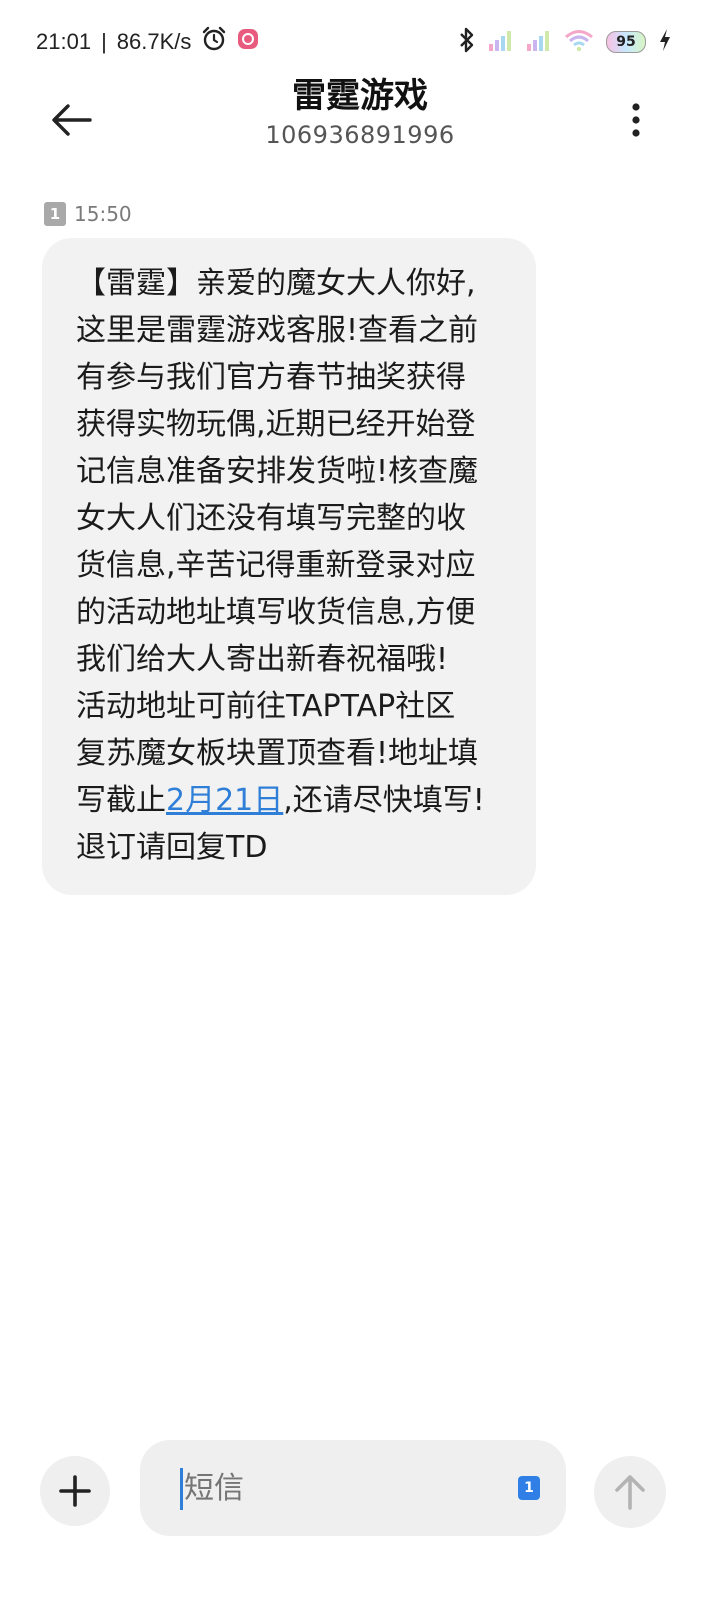  Describe the element at coordinates (277, 330) in the screenshot. I see `message-line: 这里是雷霆游戏客服!查看之前` at that location.